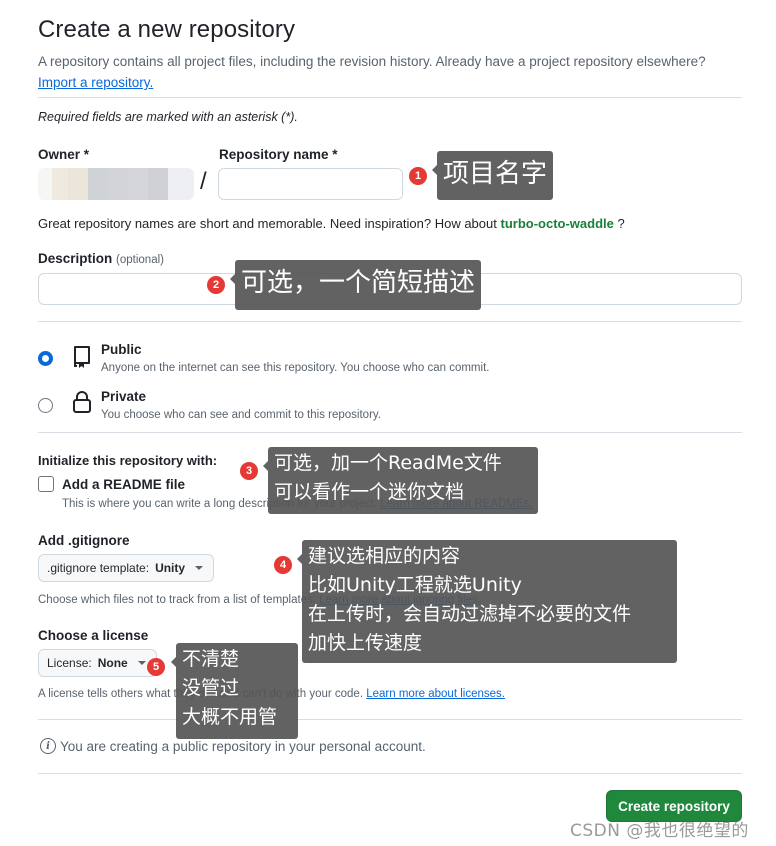 The image size is (776, 846). Describe the element at coordinates (435, 694) in the screenshot. I see `learn-more-licenses-link: Learn more about licenses.` at that location.